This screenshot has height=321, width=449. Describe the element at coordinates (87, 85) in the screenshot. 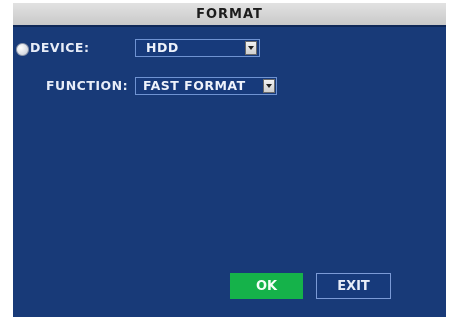

I see `function-label: FUNCTION:` at that location.